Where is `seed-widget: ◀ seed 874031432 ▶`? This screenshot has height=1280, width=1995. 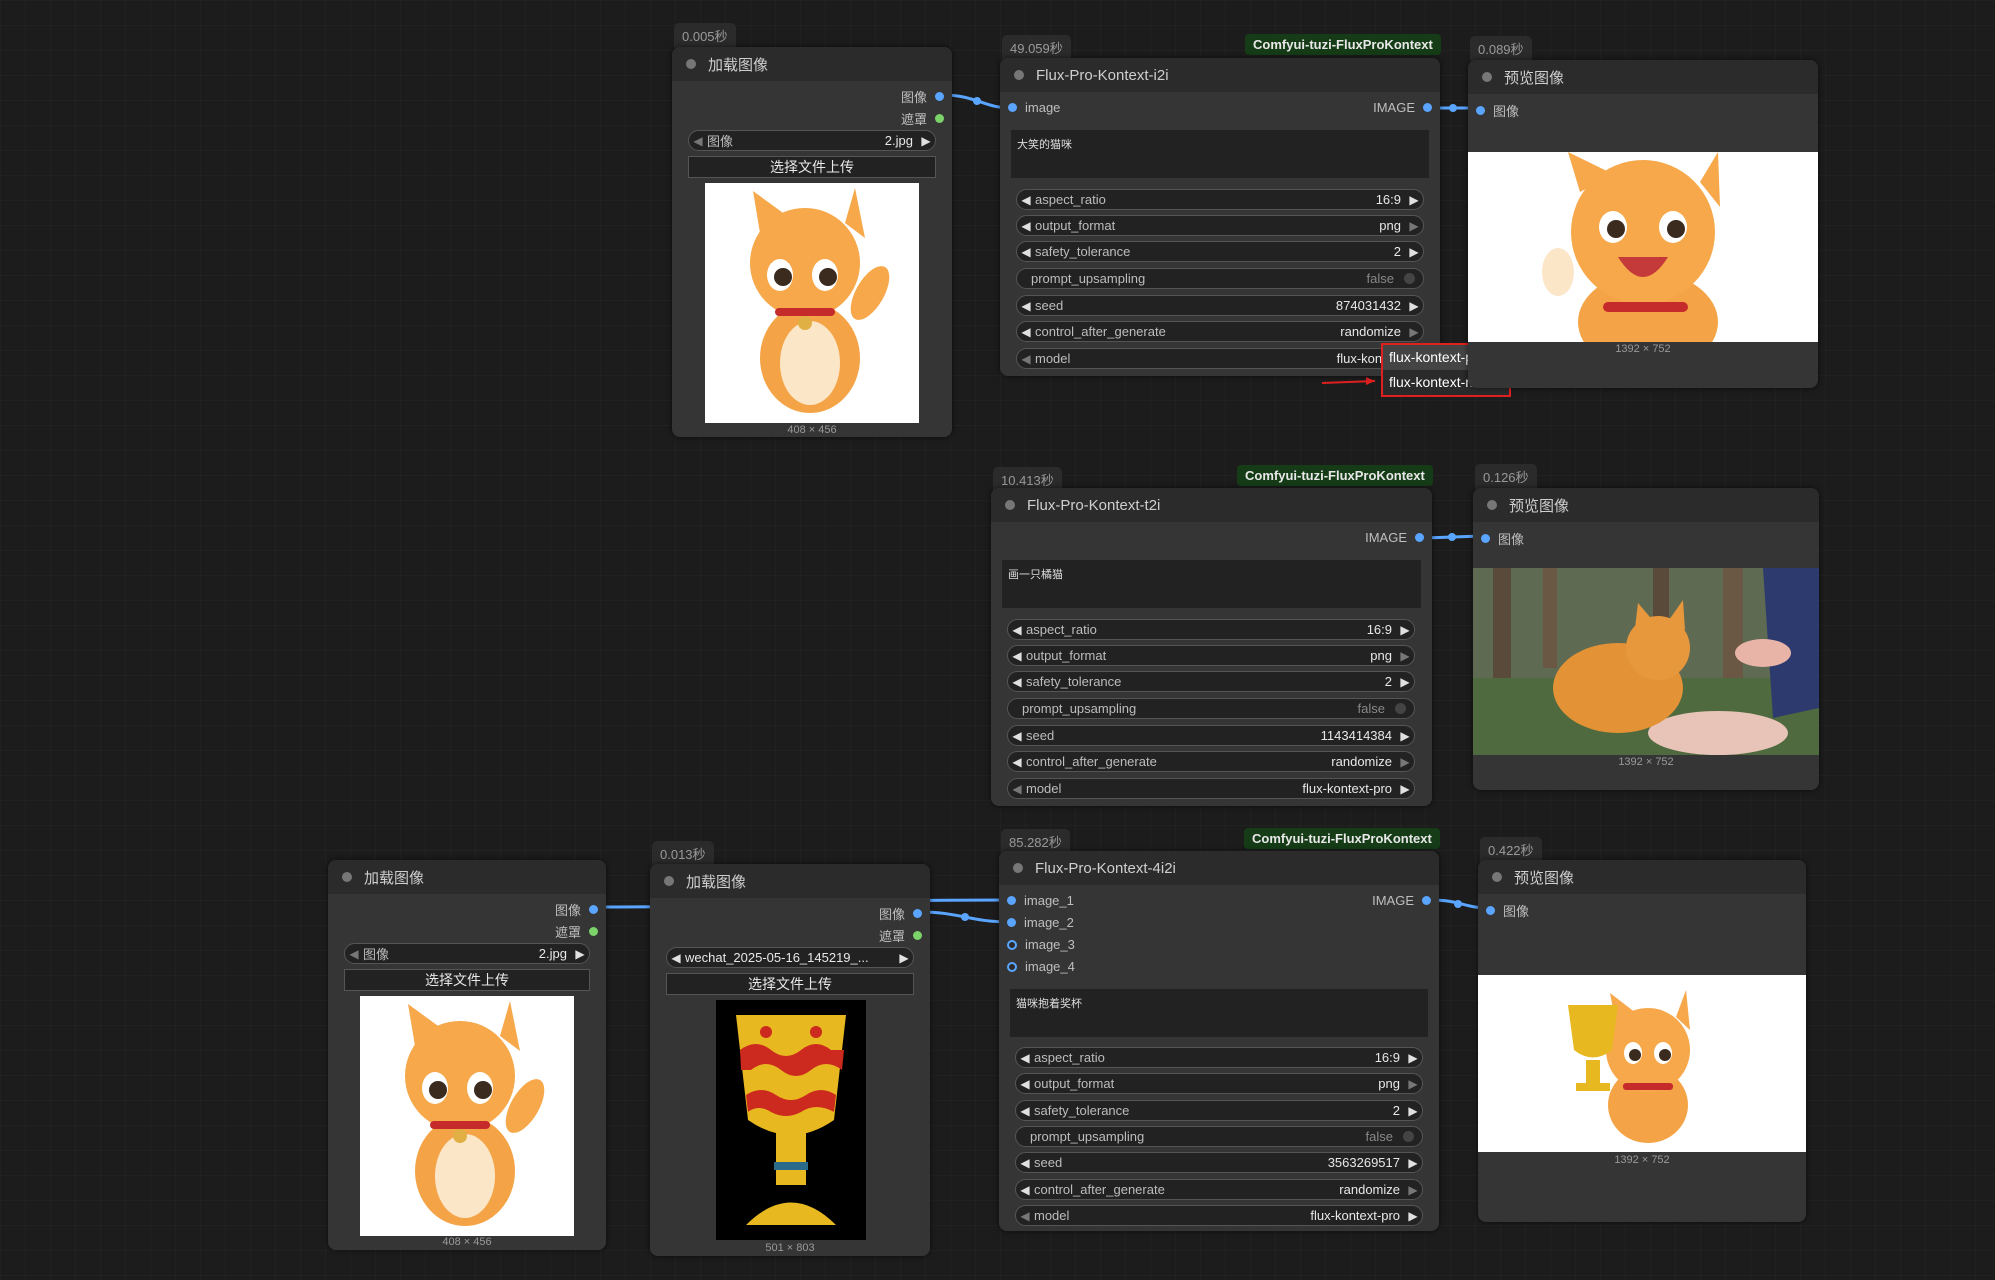
seed-widget: ◀ seed 874031432 ▶ is located at coordinates (1220, 305).